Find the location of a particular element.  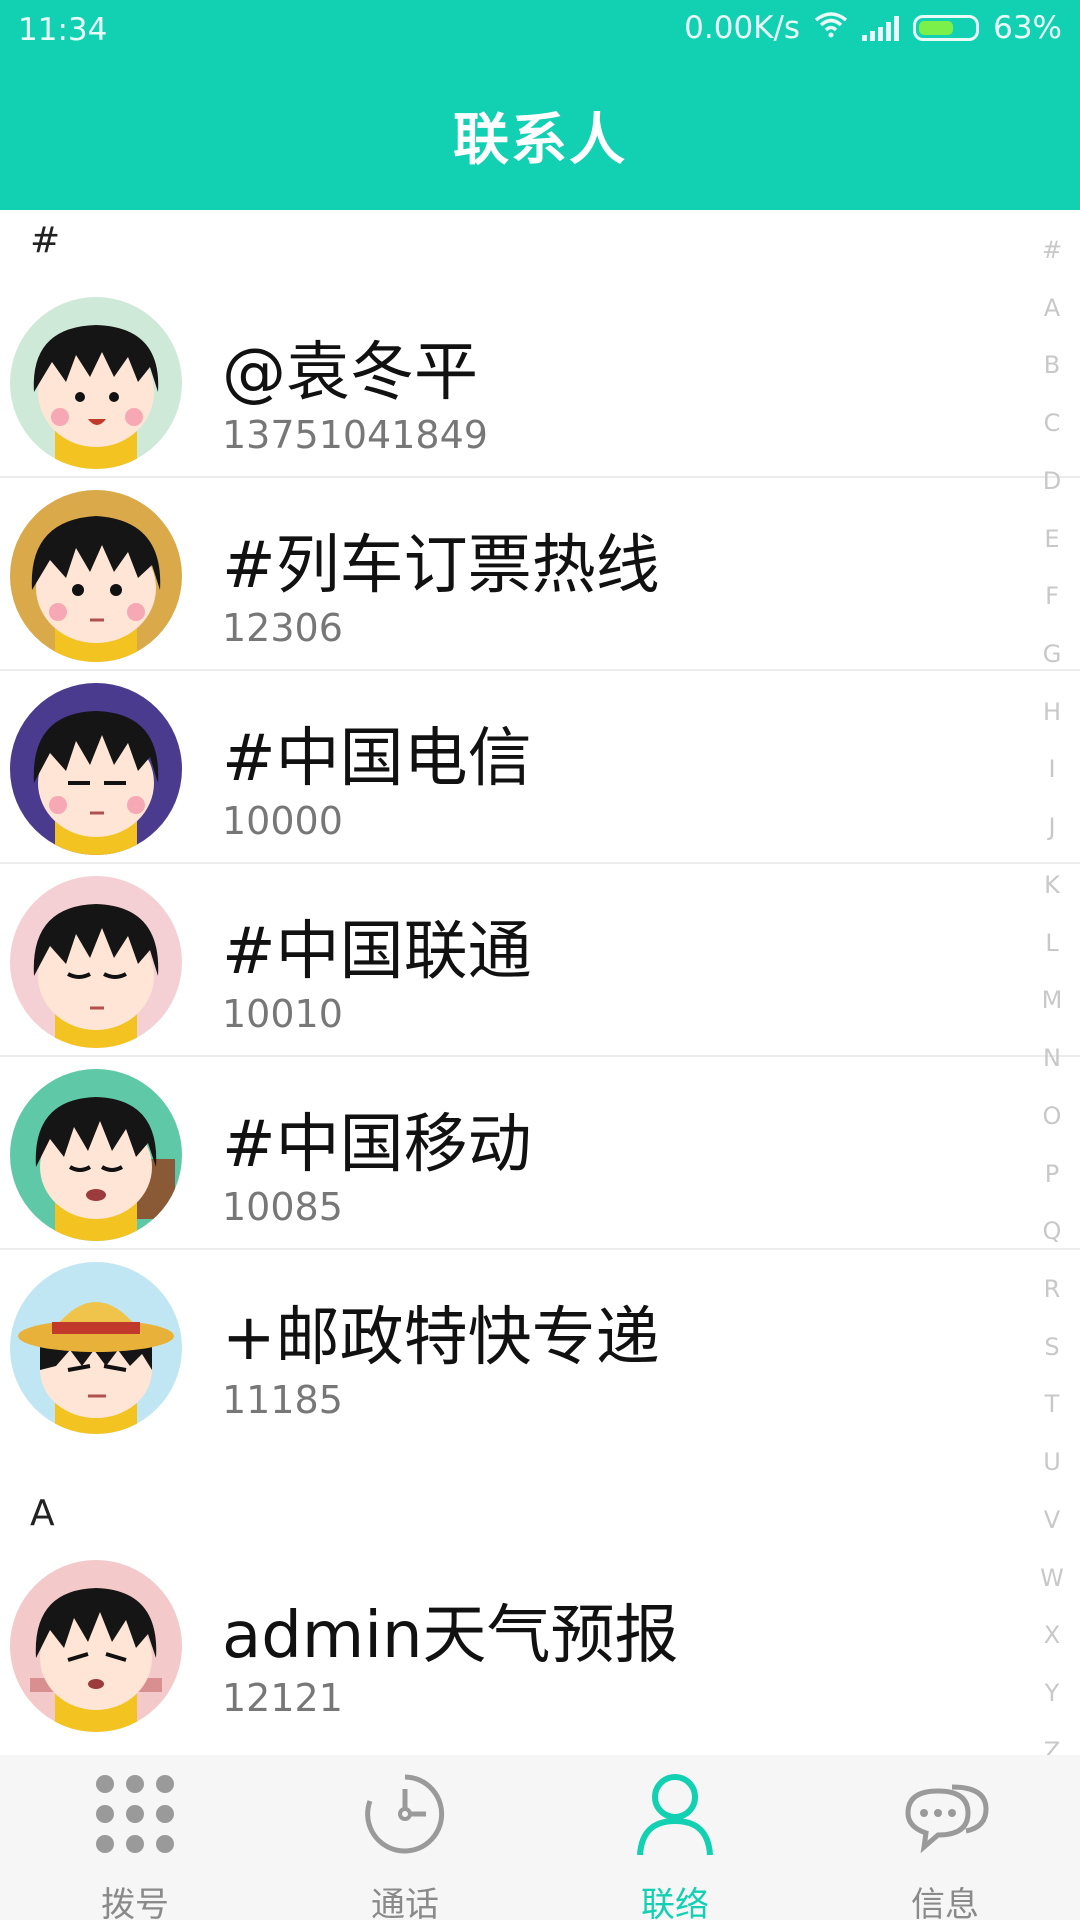

alphabet-index-letter: W is located at coordinates (1052, 1578).